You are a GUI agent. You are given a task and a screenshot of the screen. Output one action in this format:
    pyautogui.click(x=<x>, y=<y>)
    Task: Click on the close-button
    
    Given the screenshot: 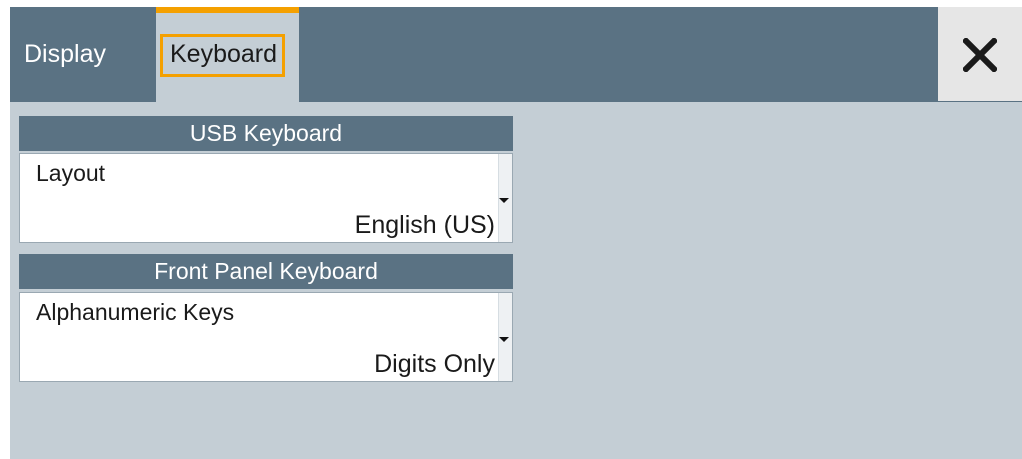 What is the action you would take?
    pyautogui.click(x=980, y=54)
    